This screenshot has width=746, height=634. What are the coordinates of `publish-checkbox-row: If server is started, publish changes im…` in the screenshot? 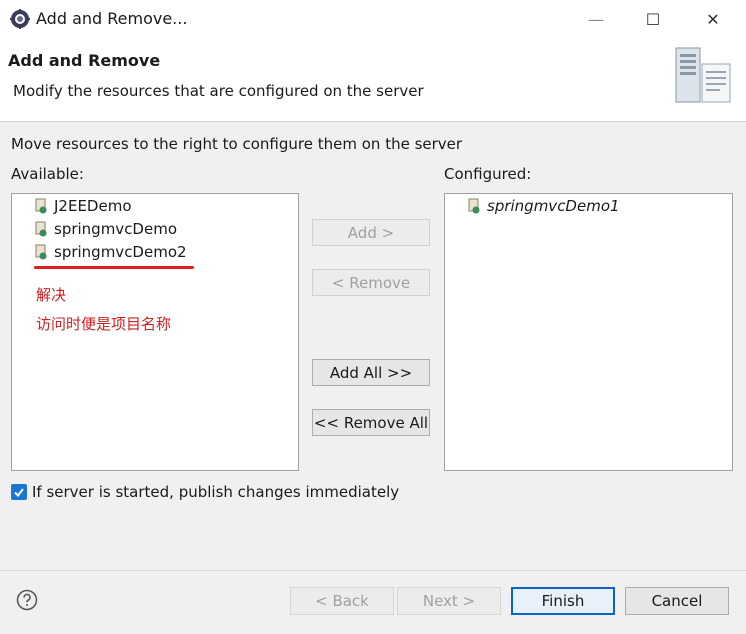 It's located at (205, 492).